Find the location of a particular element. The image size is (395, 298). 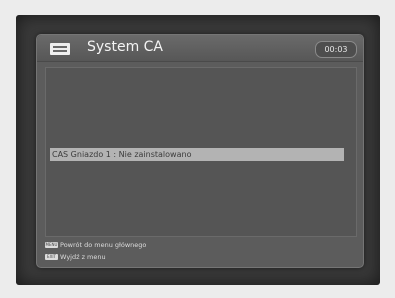

clock-display: 00:03 is located at coordinates (336, 49).